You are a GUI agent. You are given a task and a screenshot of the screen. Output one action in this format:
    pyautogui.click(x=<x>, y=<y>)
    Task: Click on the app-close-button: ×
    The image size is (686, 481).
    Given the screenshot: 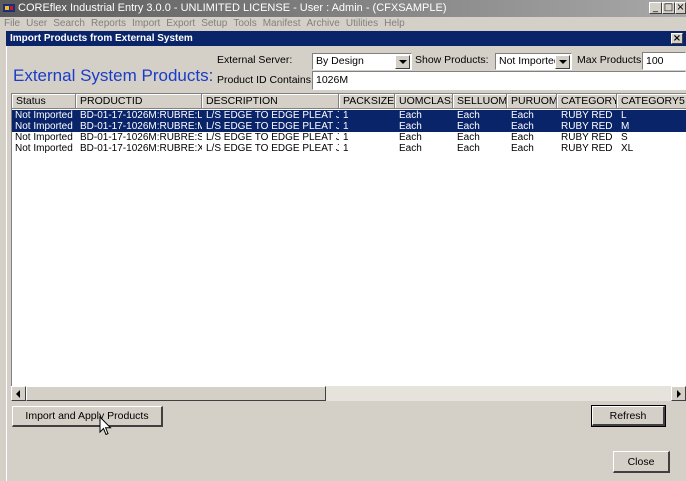 What is the action you would take?
    pyautogui.click(x=680, y=8)
    